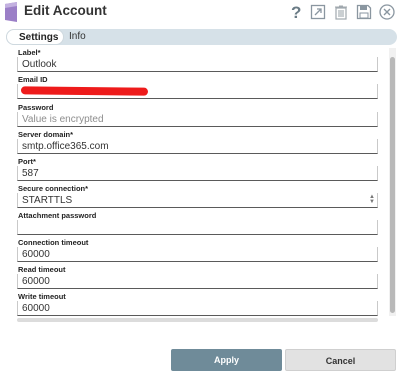  What do you see at coordinates (197, 146) in the screenshot?
I see `server-domain-input: smtp.office365.com` at bounding box center [197, 146].